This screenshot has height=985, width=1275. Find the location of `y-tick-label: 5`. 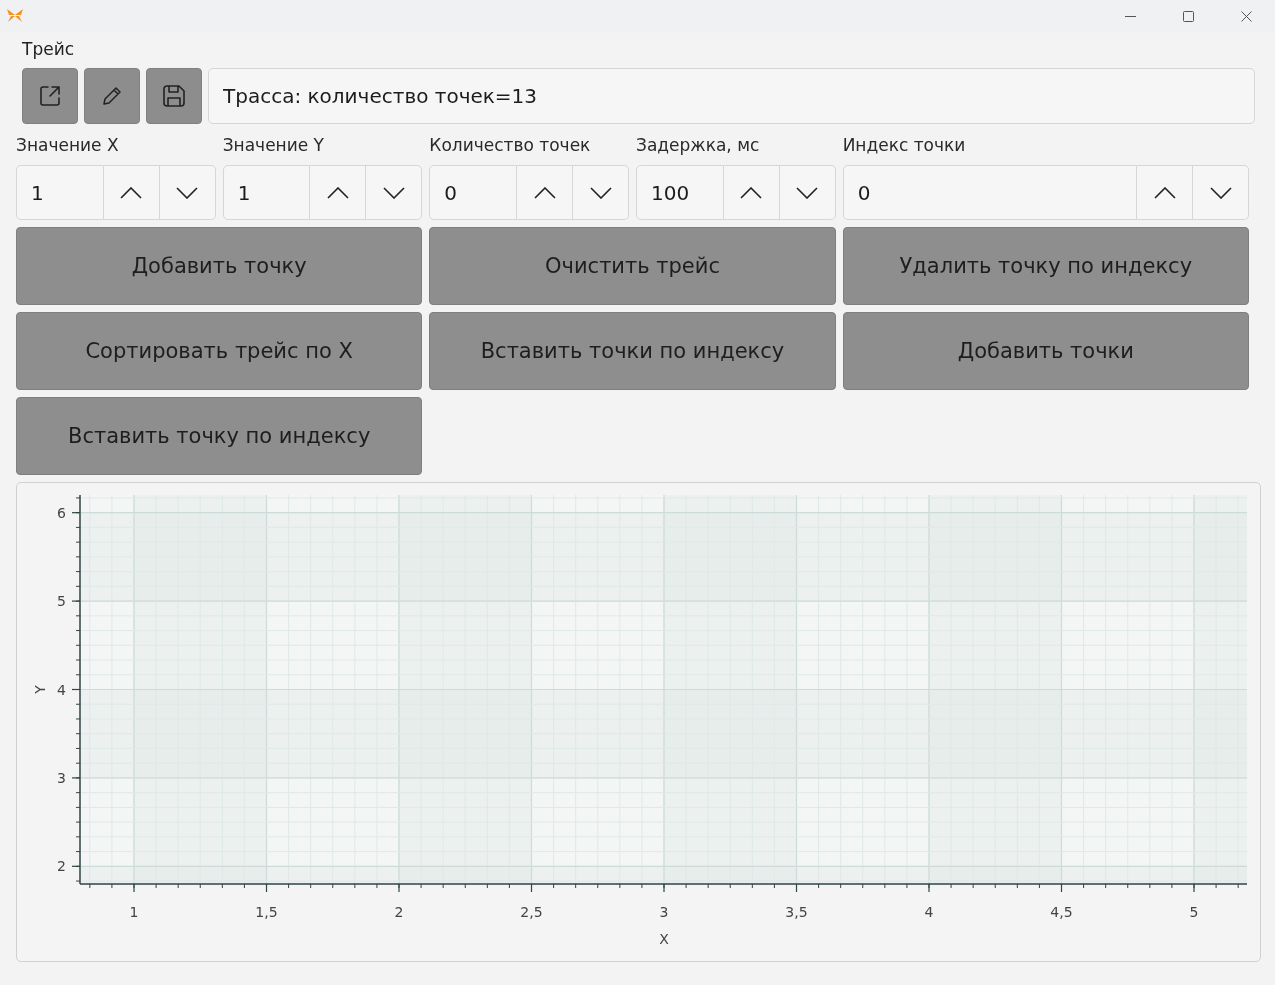

y-tick-label: 5 is located at coordinates (61, 601).